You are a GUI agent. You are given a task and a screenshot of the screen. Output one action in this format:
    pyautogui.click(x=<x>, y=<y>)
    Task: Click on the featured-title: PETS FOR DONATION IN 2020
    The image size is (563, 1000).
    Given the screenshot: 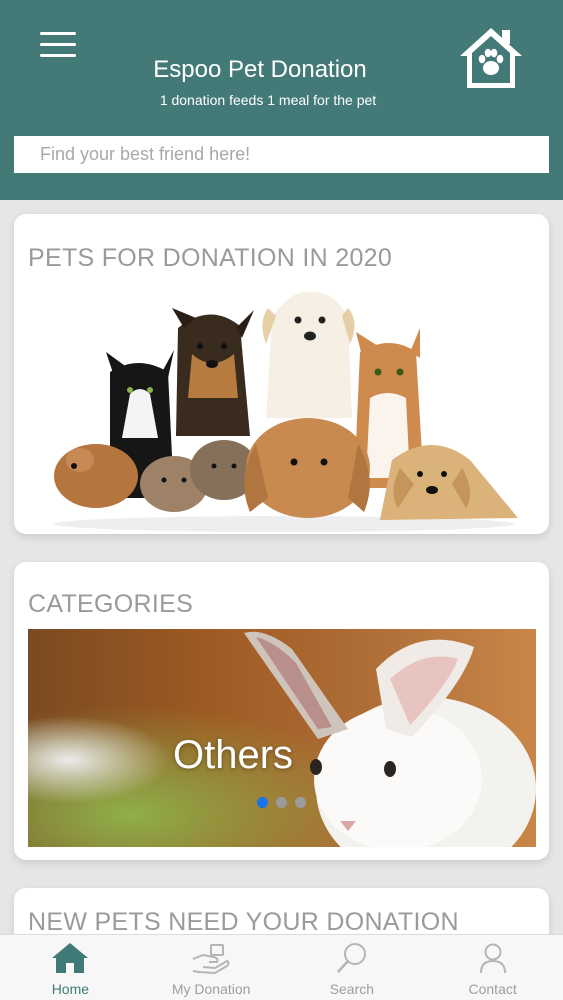 What is the action you would take?
    pyautogui.click(x=210, y=258)
    